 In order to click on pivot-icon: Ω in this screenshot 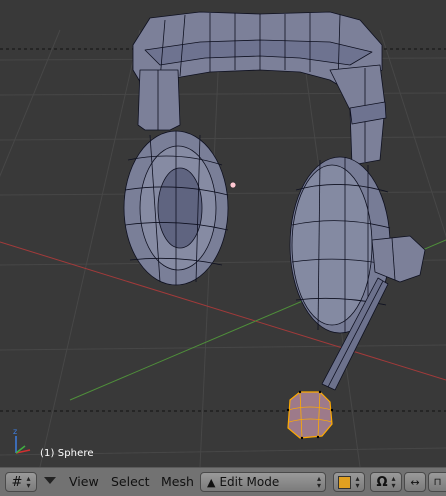, I will do `click(382, 482)`.